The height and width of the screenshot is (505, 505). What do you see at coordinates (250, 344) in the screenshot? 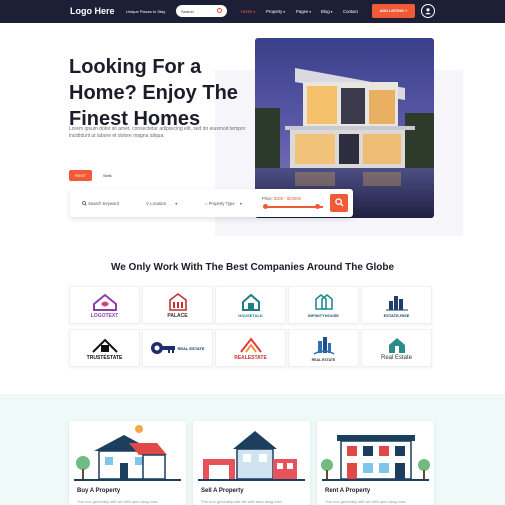
I see `realestate-logo-icon` at bounding box center [250, 344].